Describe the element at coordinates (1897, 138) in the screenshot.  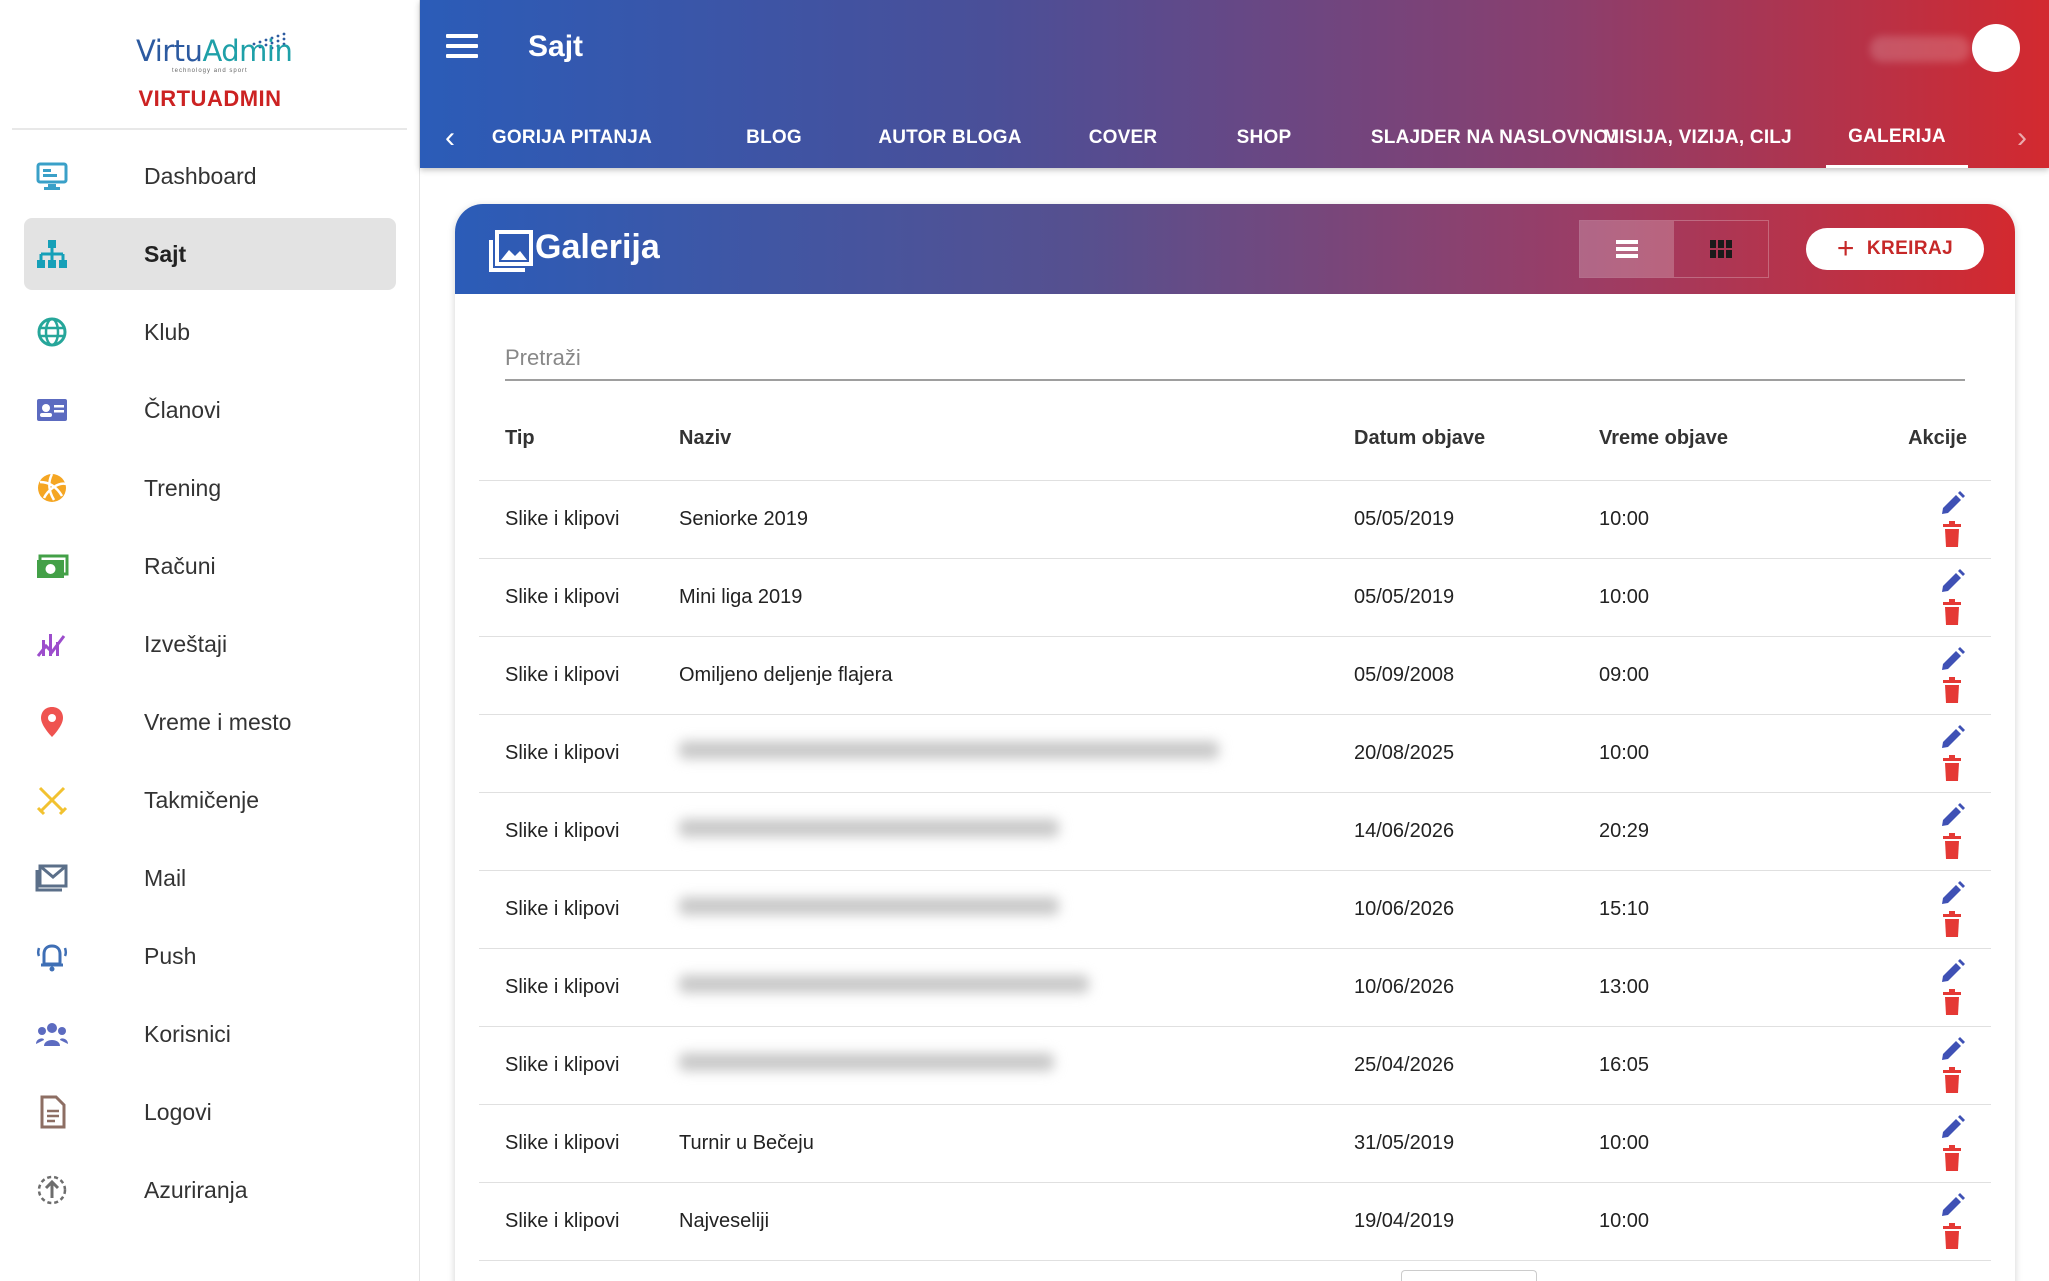
I see `tab-galerija: GALERIJA` at that location.